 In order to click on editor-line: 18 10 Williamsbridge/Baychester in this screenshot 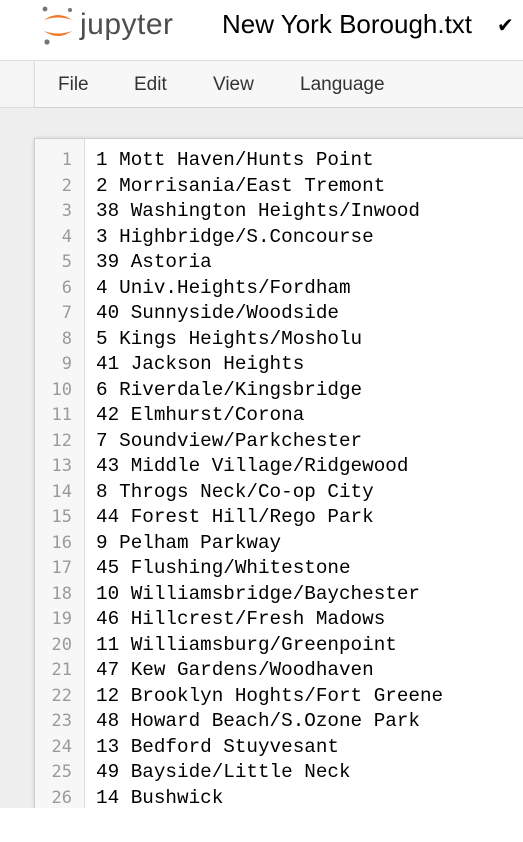, I will do `click(279, 595)`.